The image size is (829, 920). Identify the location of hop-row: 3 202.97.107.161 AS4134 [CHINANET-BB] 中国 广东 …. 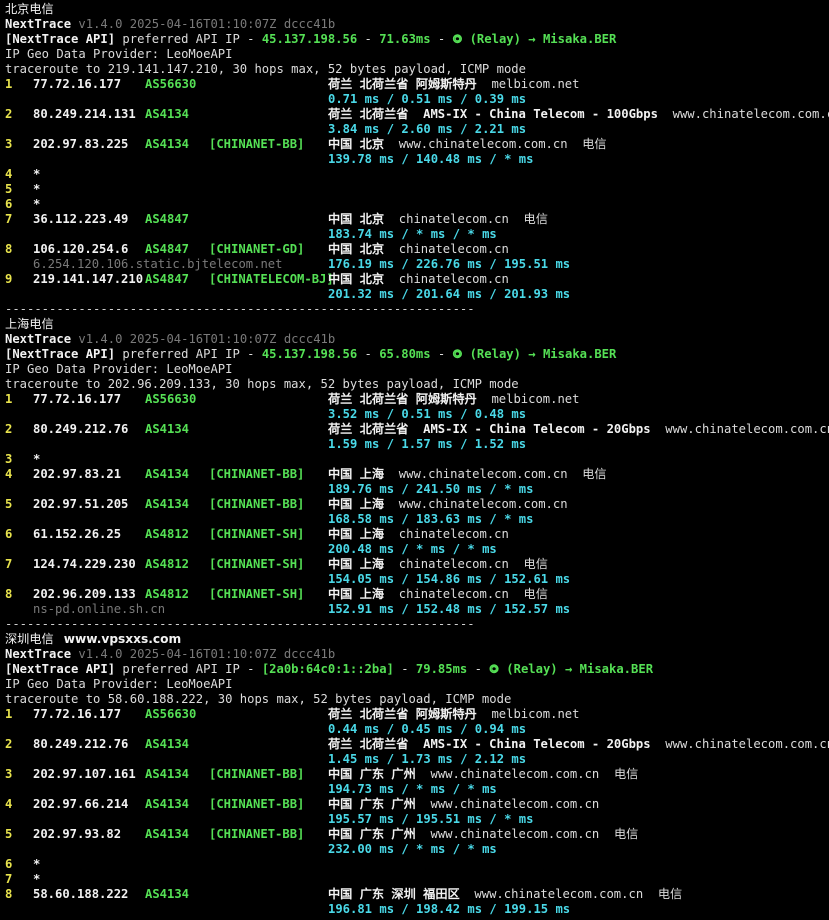
(417, 774).